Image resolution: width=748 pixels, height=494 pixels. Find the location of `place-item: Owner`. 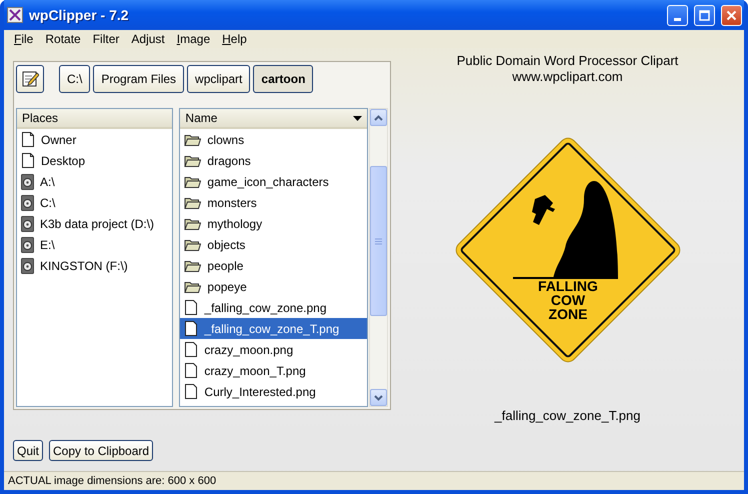

place-item: Owner is located at coordinates (94, 139).